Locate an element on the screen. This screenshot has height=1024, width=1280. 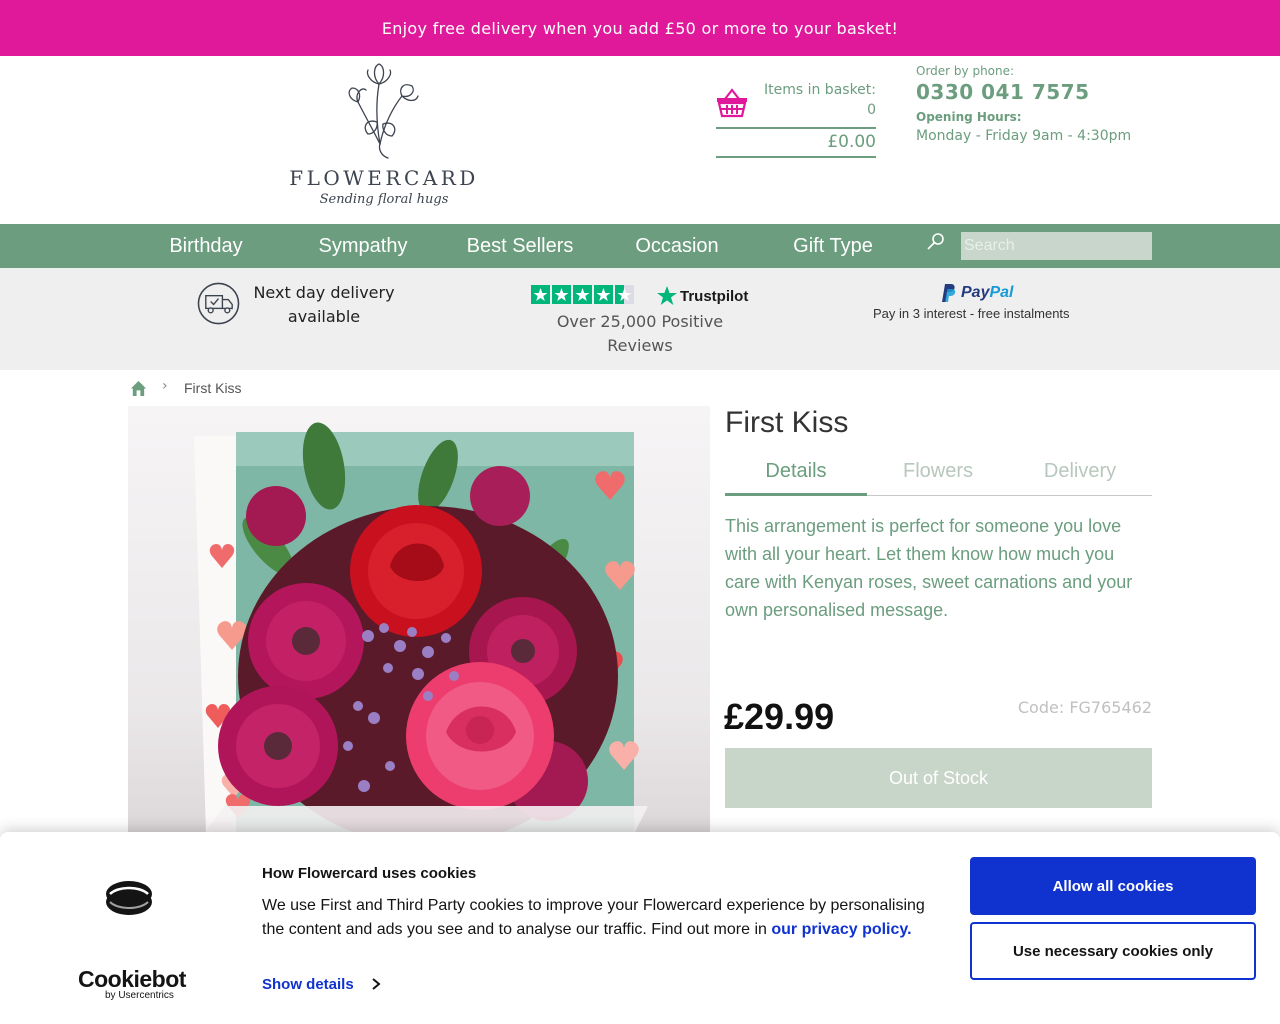
paypal-word-pay: Pay is located at coordinates (975, 292).